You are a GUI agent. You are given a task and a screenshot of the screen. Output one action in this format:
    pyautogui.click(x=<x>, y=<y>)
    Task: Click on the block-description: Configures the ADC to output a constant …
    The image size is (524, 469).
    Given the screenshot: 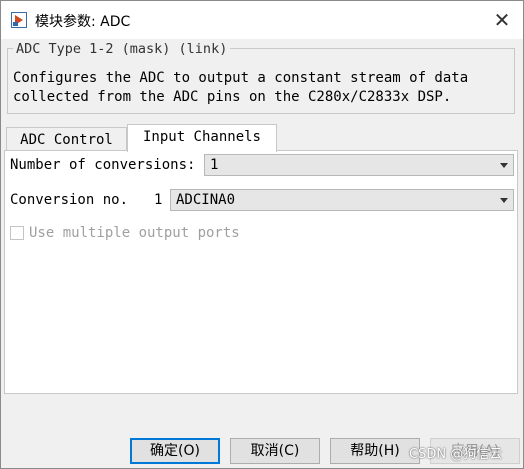 What is the action you would take?
    pyautogui.click(x=263, y=88)
    